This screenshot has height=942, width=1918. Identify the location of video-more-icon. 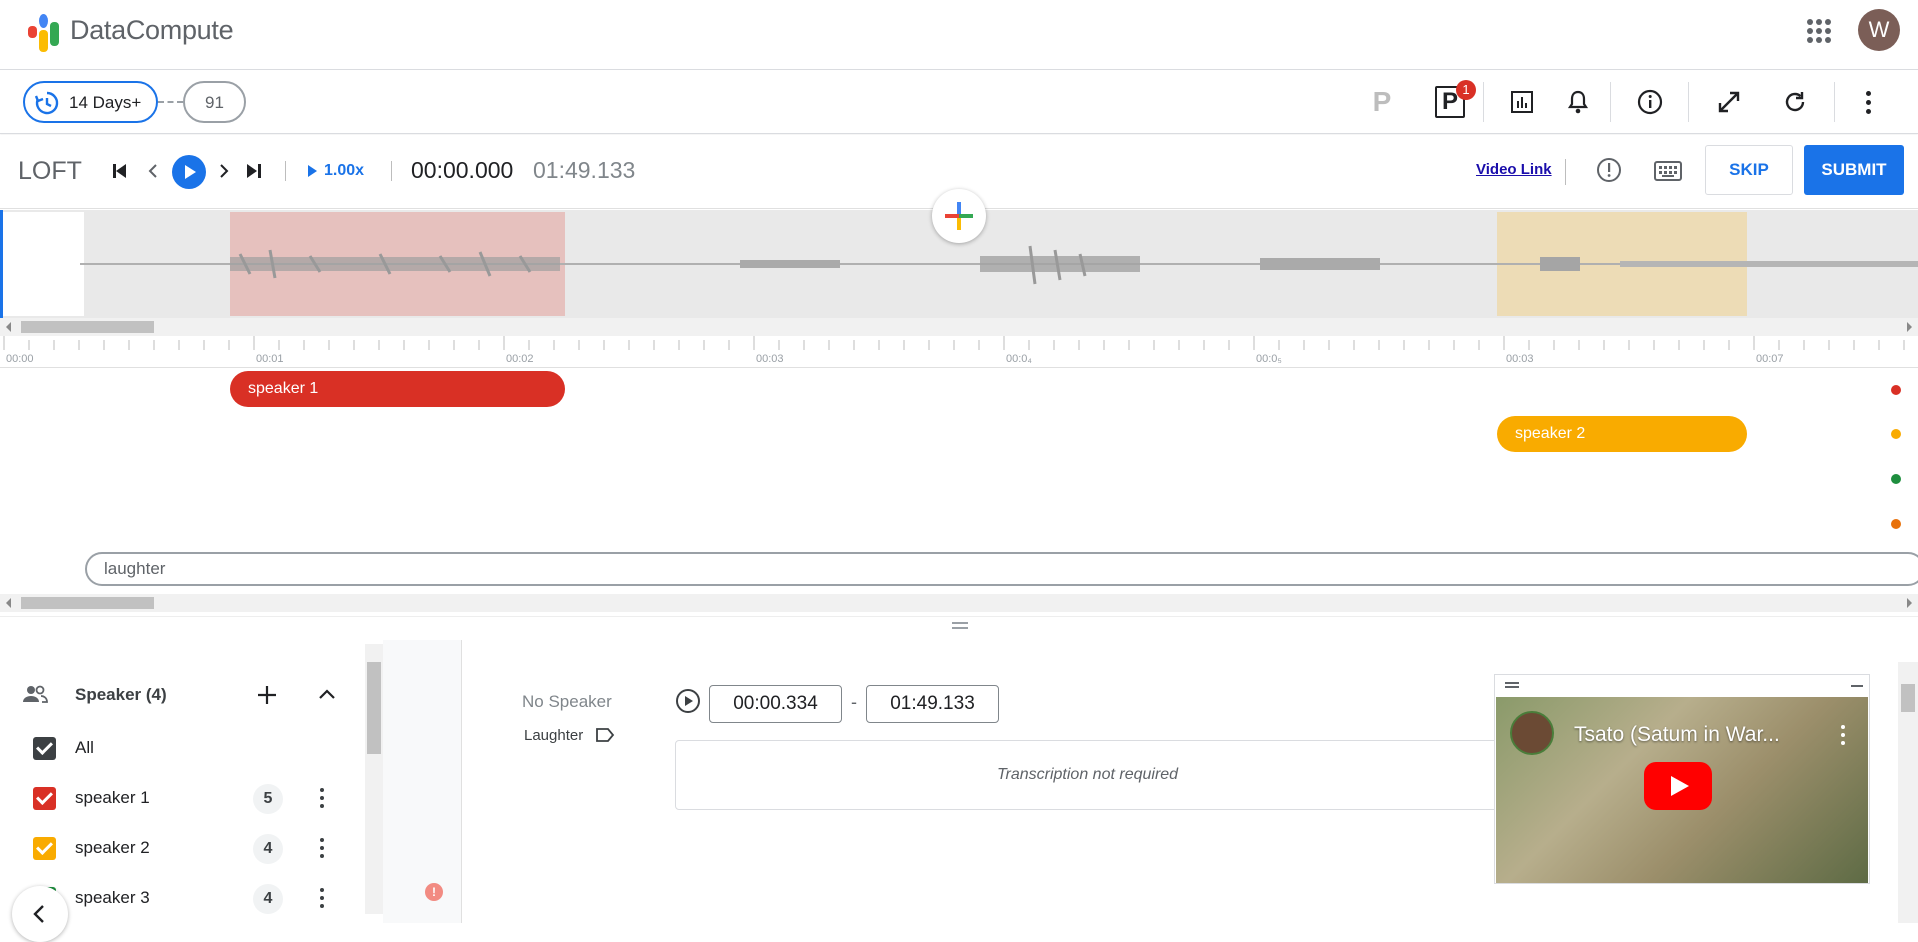
(1843, 735).